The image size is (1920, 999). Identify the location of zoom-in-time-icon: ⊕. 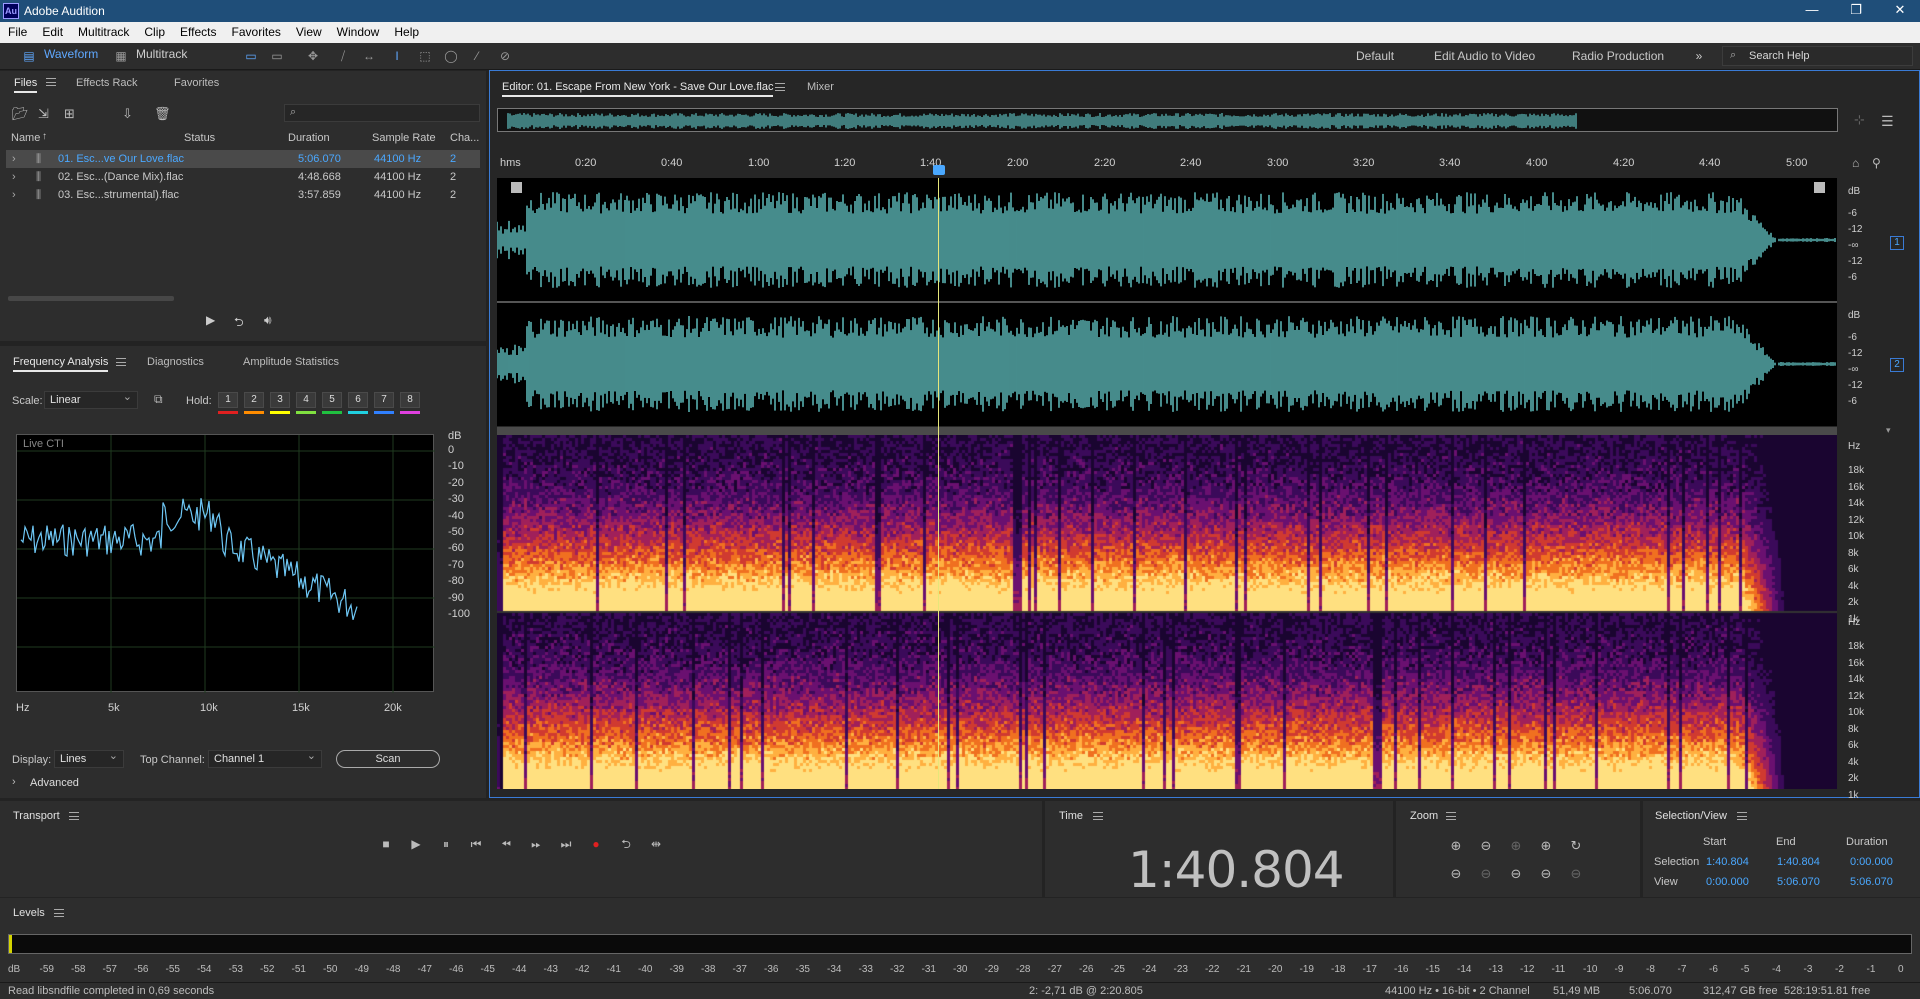
(1516, 846).